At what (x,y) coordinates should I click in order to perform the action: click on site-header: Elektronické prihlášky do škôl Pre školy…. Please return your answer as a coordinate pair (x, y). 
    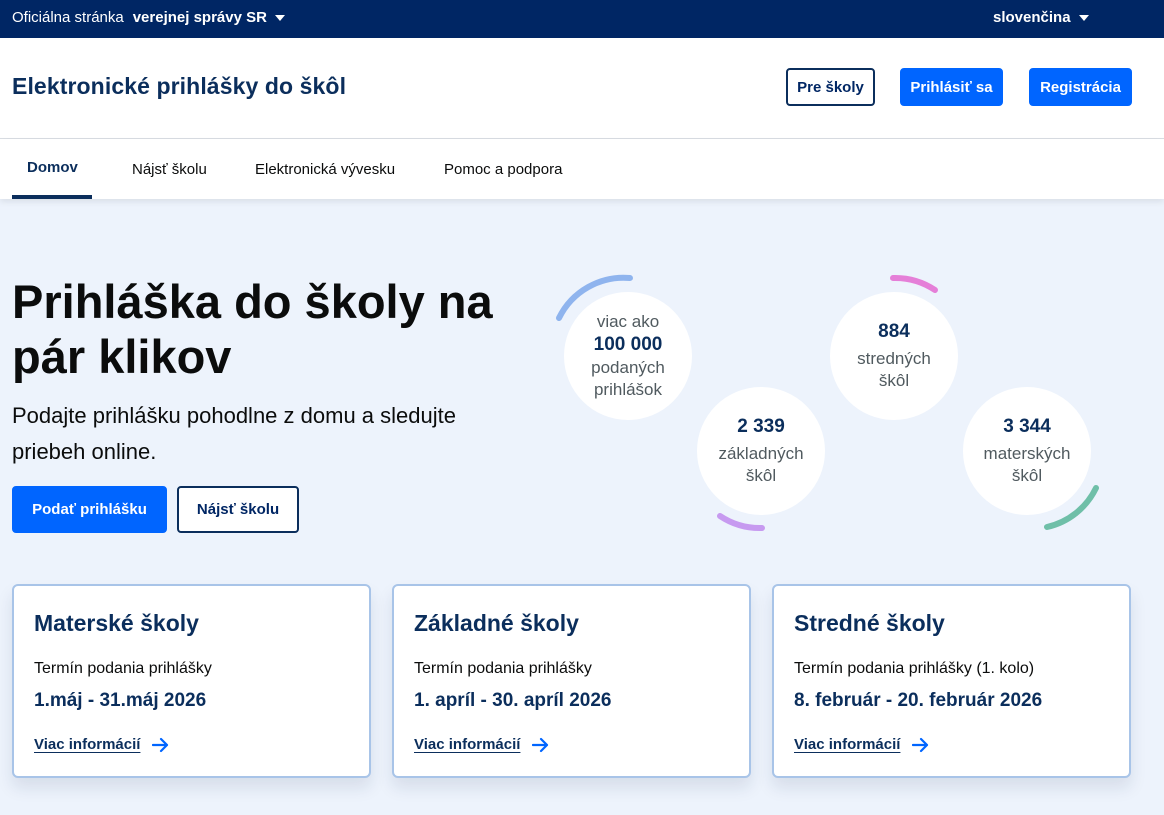
    Looking at the image, I should click on (582, 88).